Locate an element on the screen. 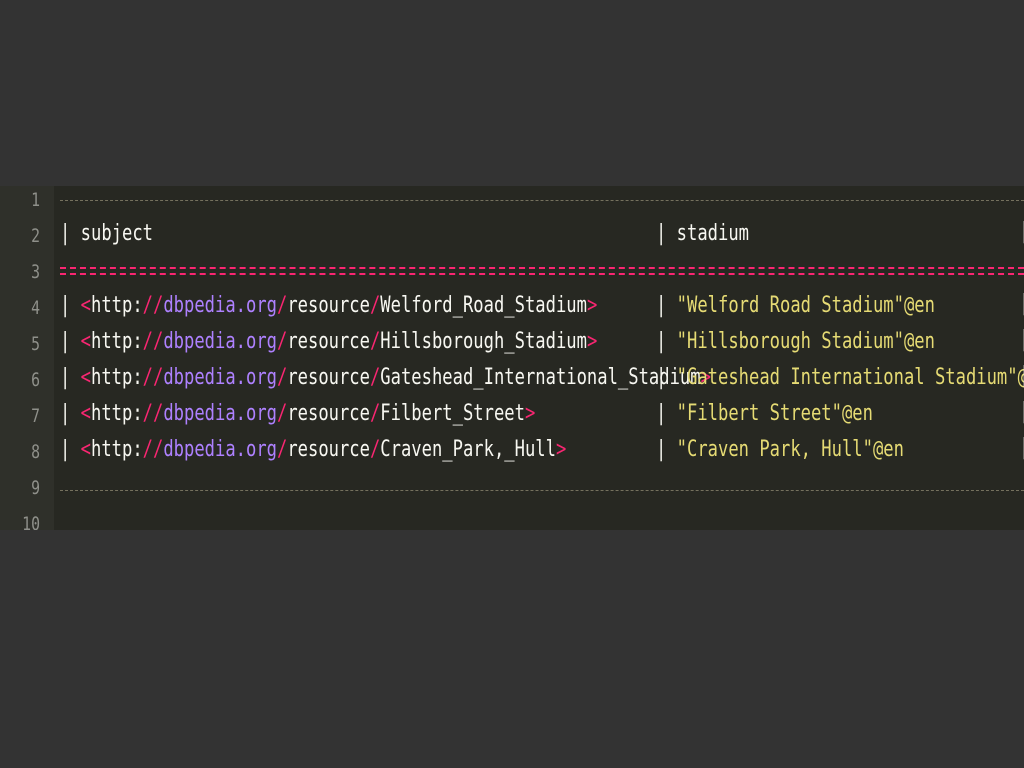 This screenshot has width=1024, height=768. header-stadium: stadium is located at coordinates (712, 233).